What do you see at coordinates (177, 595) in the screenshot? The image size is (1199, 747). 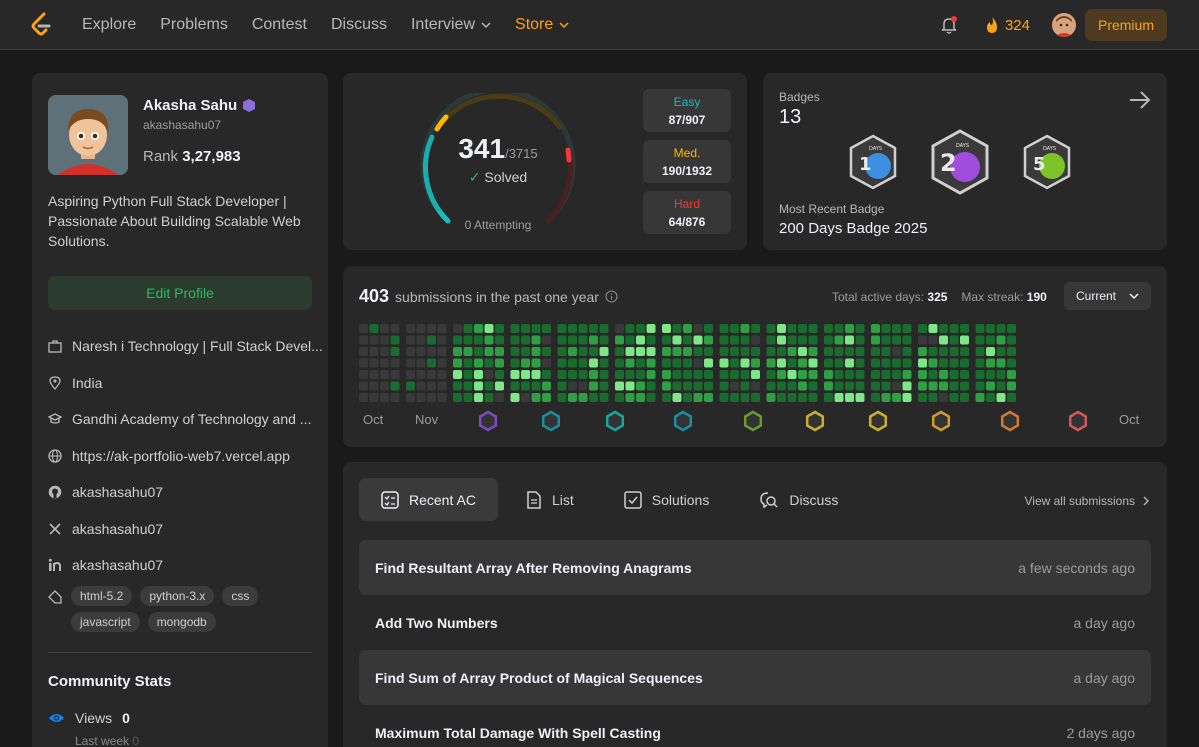 I see `skill-tag: python-3.x` at bounding box center [177, 595].